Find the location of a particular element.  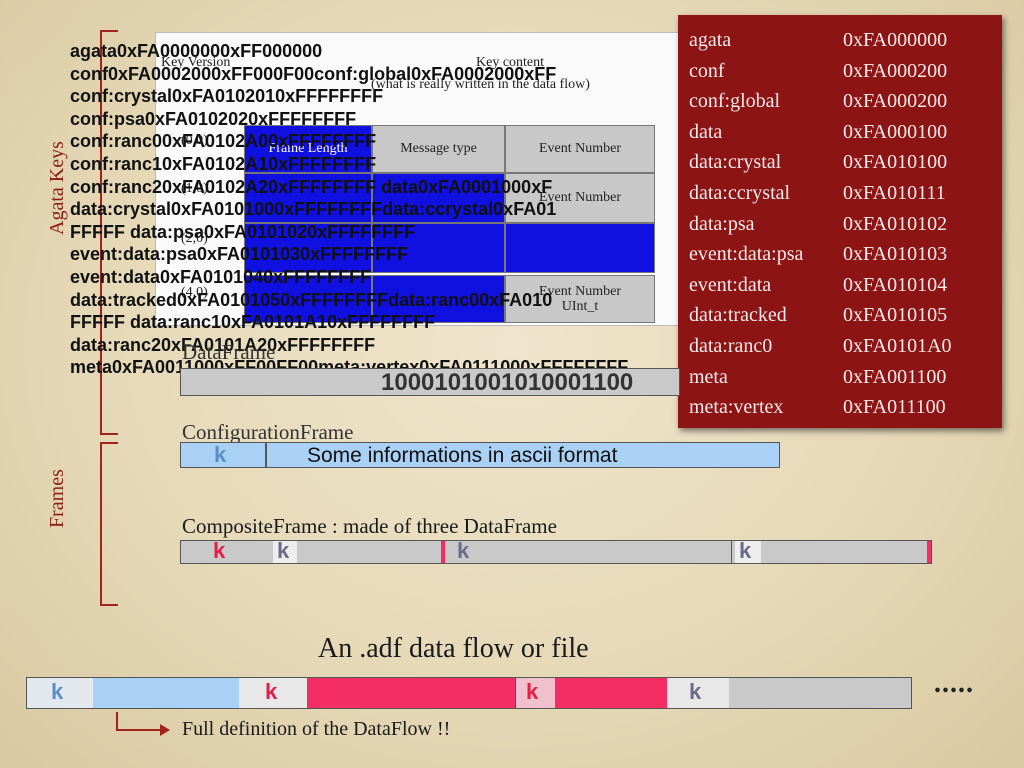

dataframe-bar: 1000101001010001100 is located at coordinates (430, 382).